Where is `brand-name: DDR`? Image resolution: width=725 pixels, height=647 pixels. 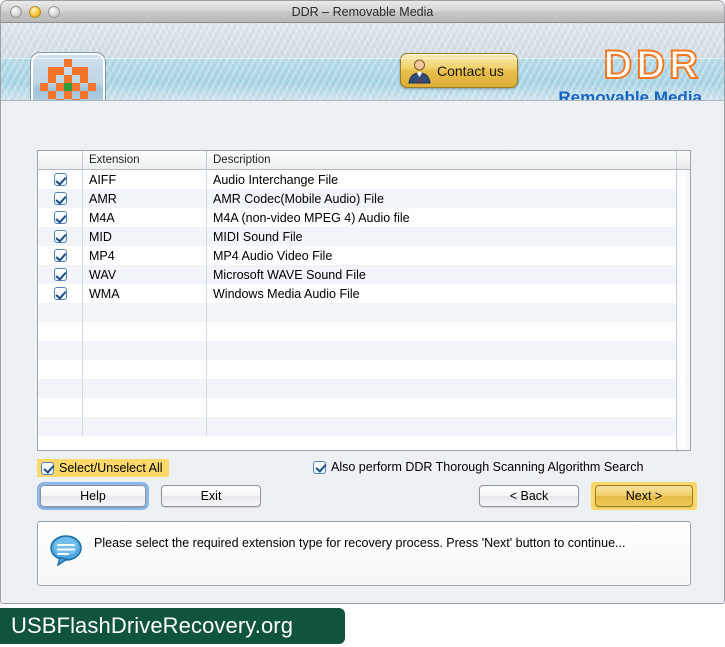
brand-name: DDR is located at coordinates (652, 65).